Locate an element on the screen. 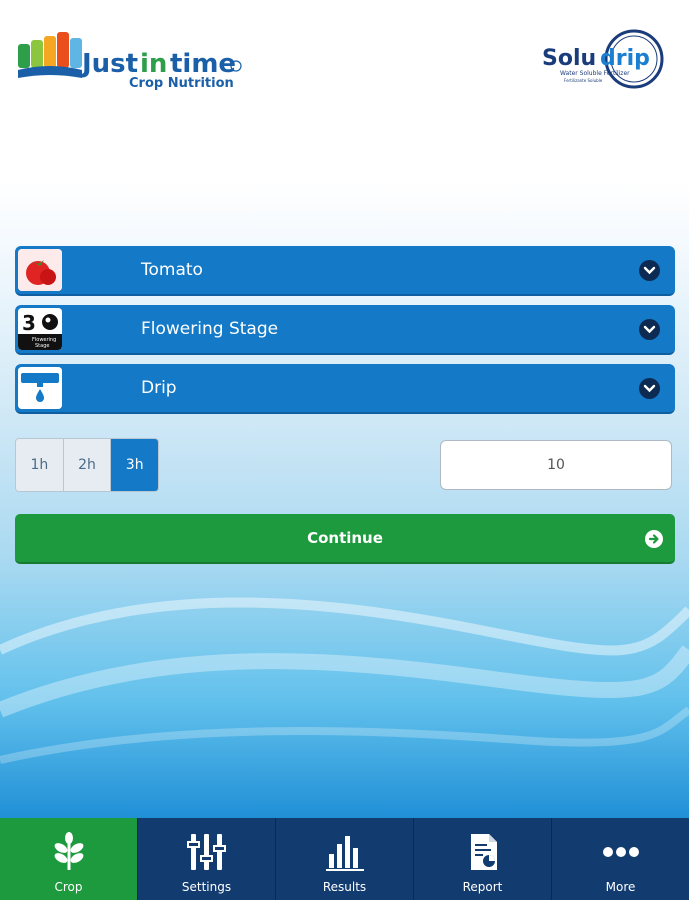  tab-results: Results is located at coordinates (345, 859).